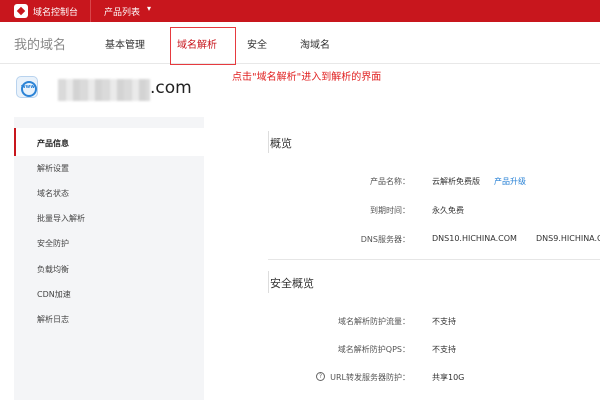  What do you see at coordinates (370, 377) in the screenshot?
I see `url-forward-protection-label: URL转发服务器防护：` at bounding box center [370, 377].